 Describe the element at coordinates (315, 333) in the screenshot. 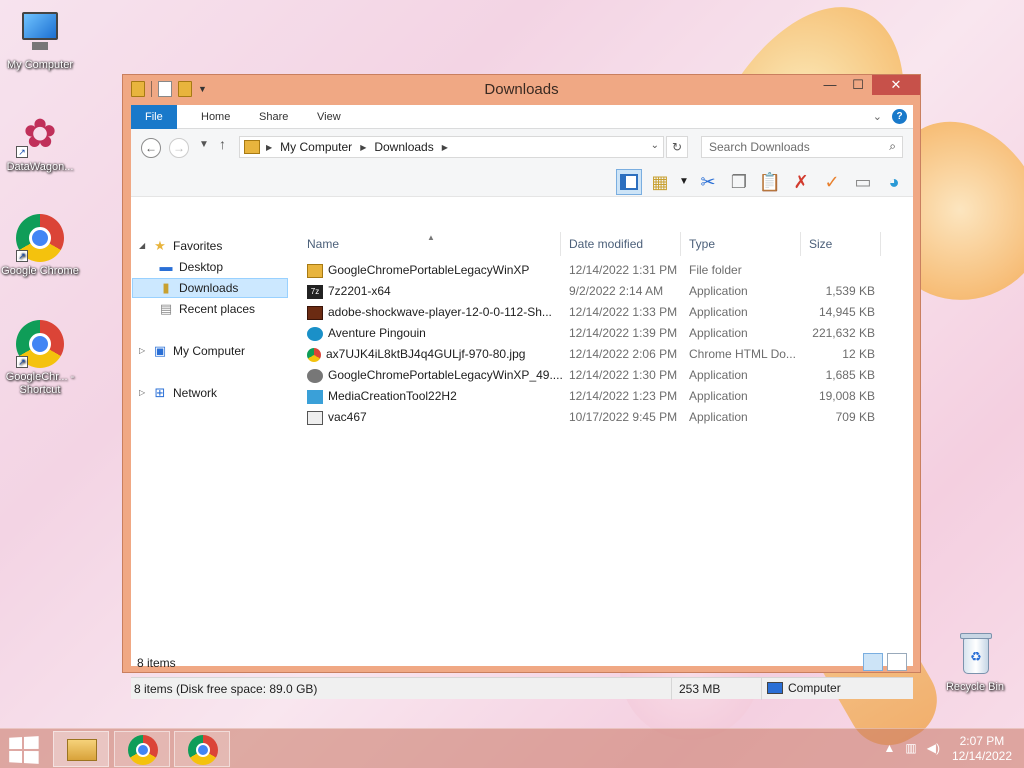

I see `penguin-icon` at that location.